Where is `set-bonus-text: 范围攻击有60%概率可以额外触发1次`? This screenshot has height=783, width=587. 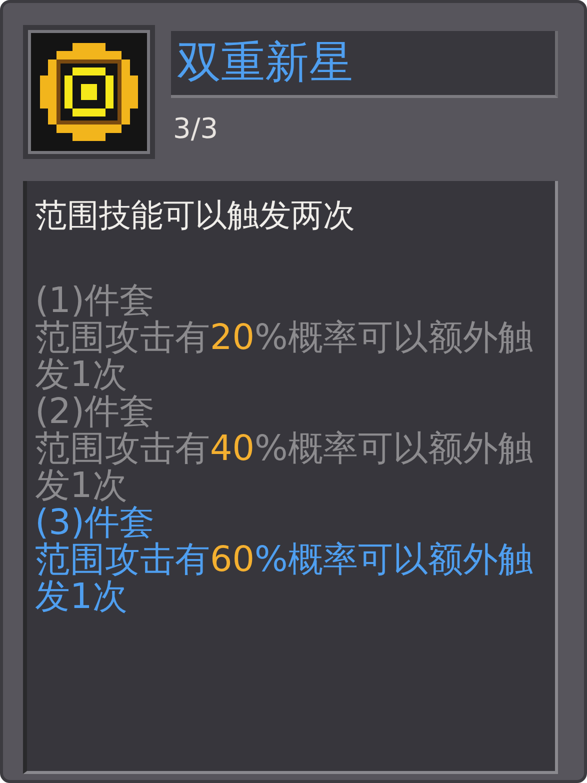
set-bonus-text: 范围攻击有60%概率可以额外触发1次 is located at coordinates (284, 579).